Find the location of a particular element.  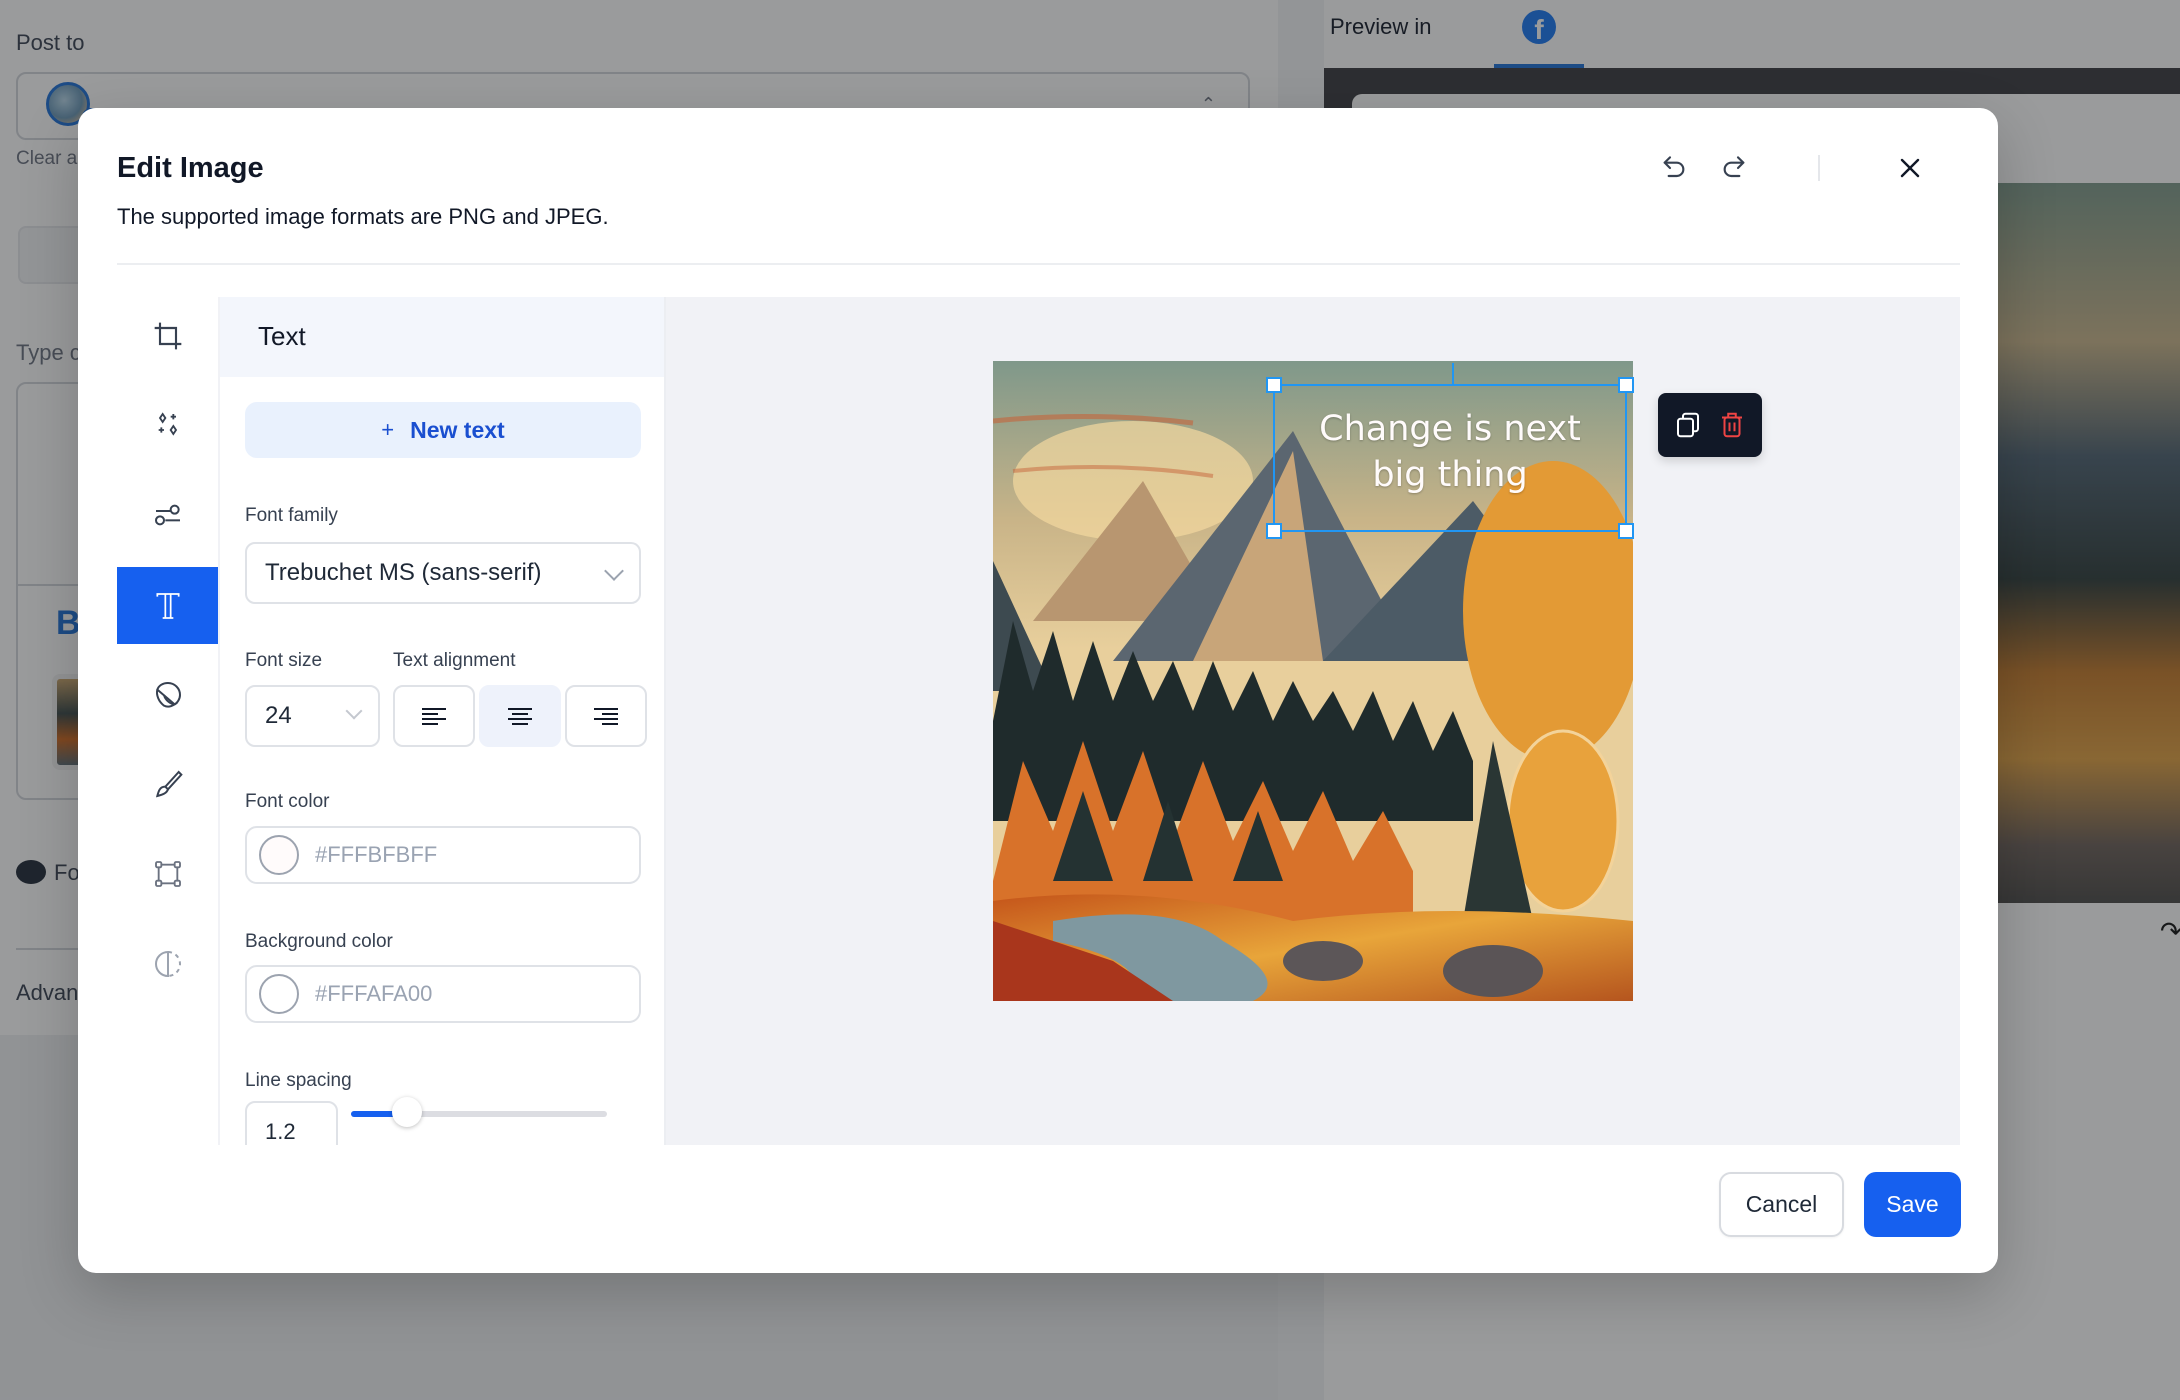

tool-crop is located at coordinates (167, 335).